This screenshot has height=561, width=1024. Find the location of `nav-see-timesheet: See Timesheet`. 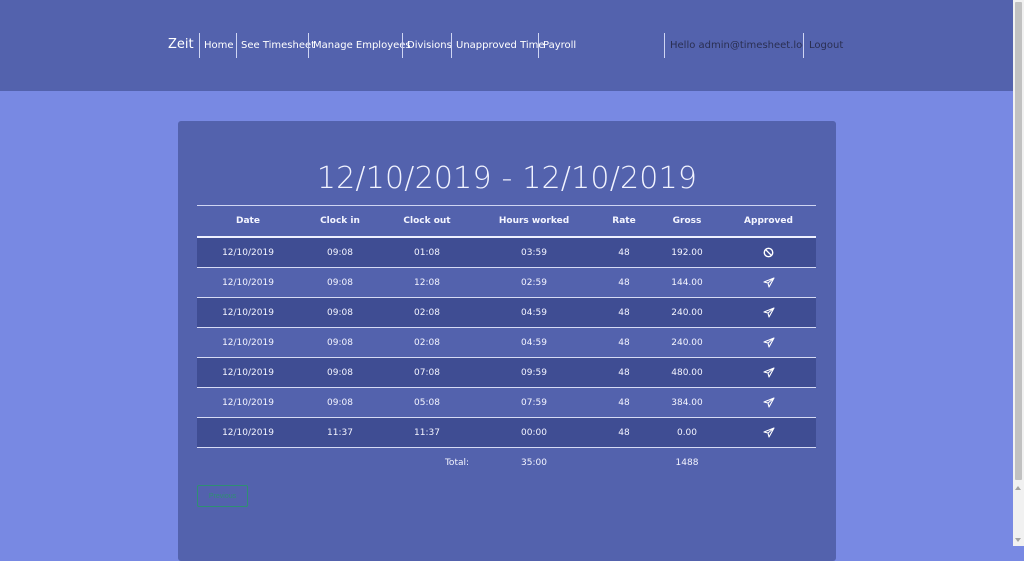

nav-see-timesheet: See Timesheet is located at coordinates (275, 45).